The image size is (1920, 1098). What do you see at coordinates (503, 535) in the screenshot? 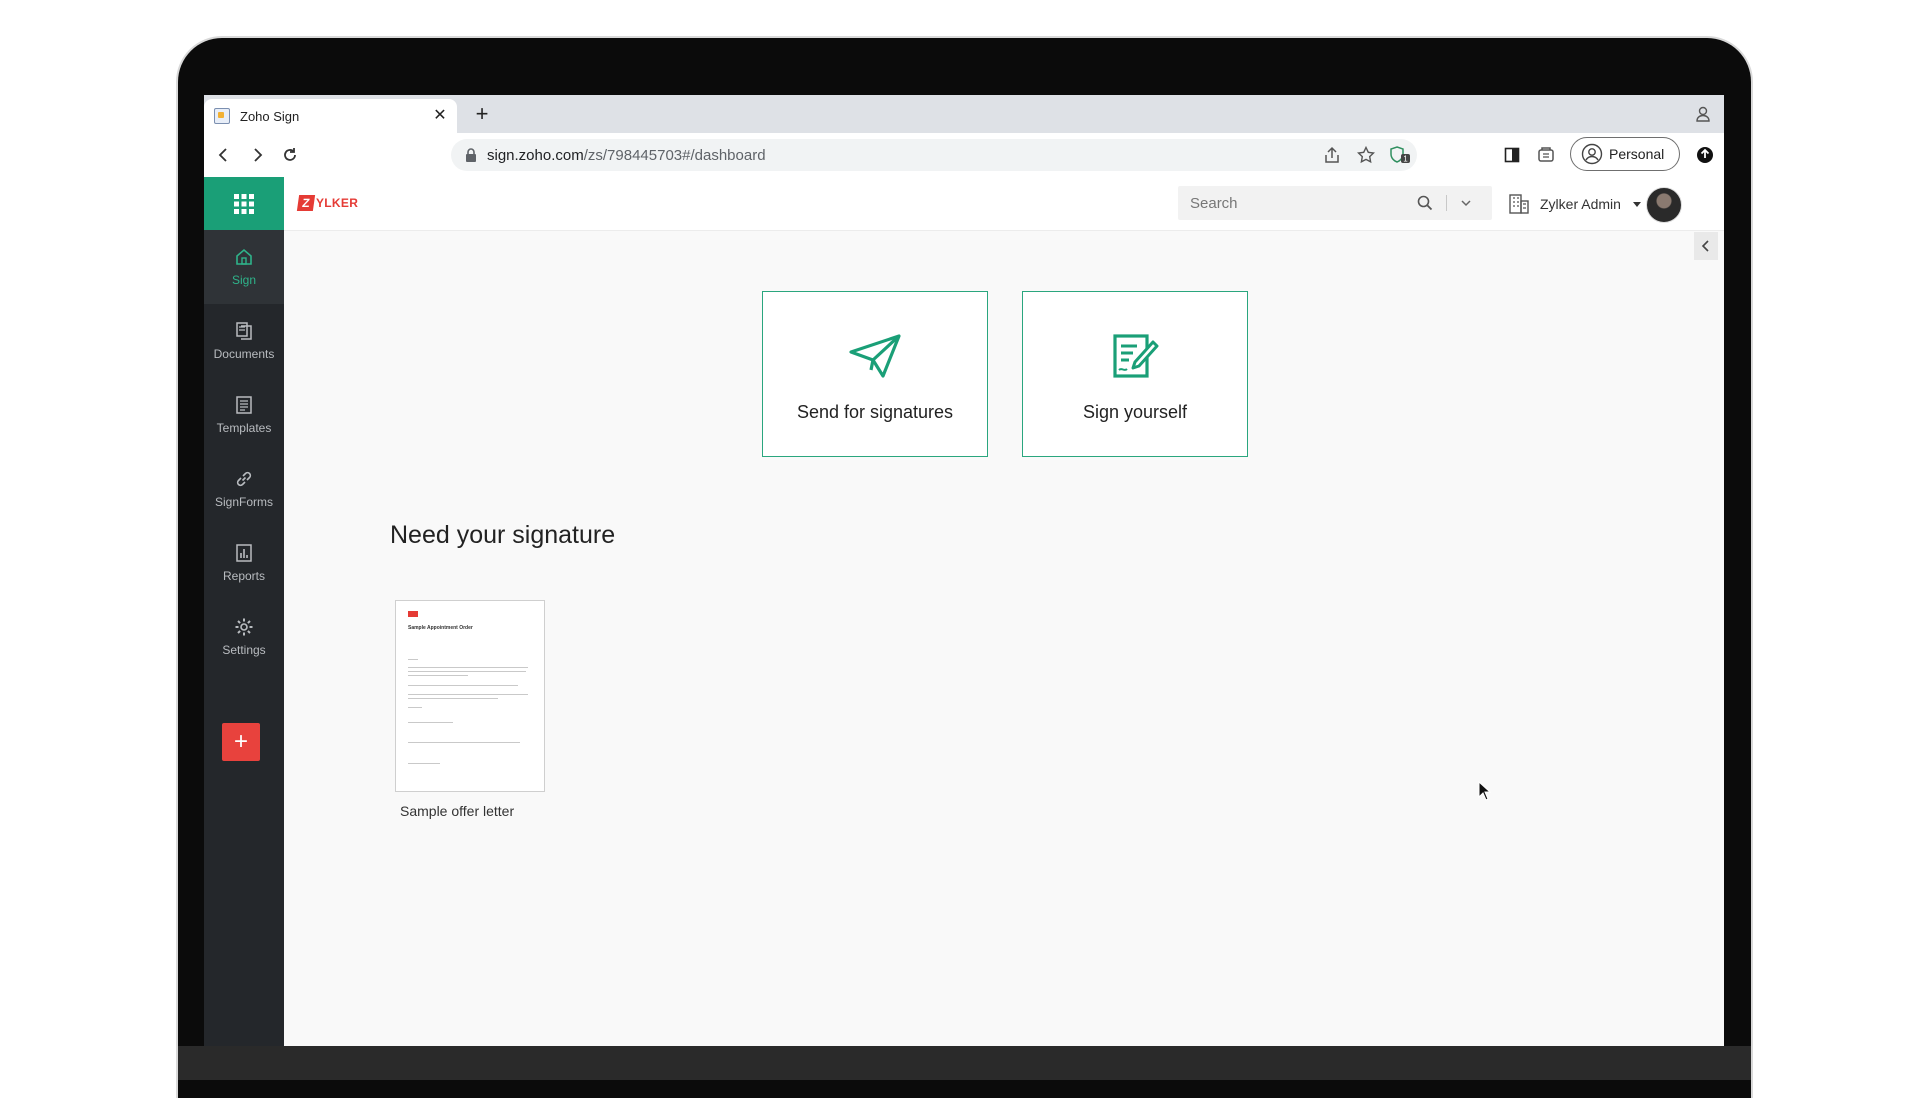
I see `need-signature-heading: Need your signature` at bounding box center [503, 535].